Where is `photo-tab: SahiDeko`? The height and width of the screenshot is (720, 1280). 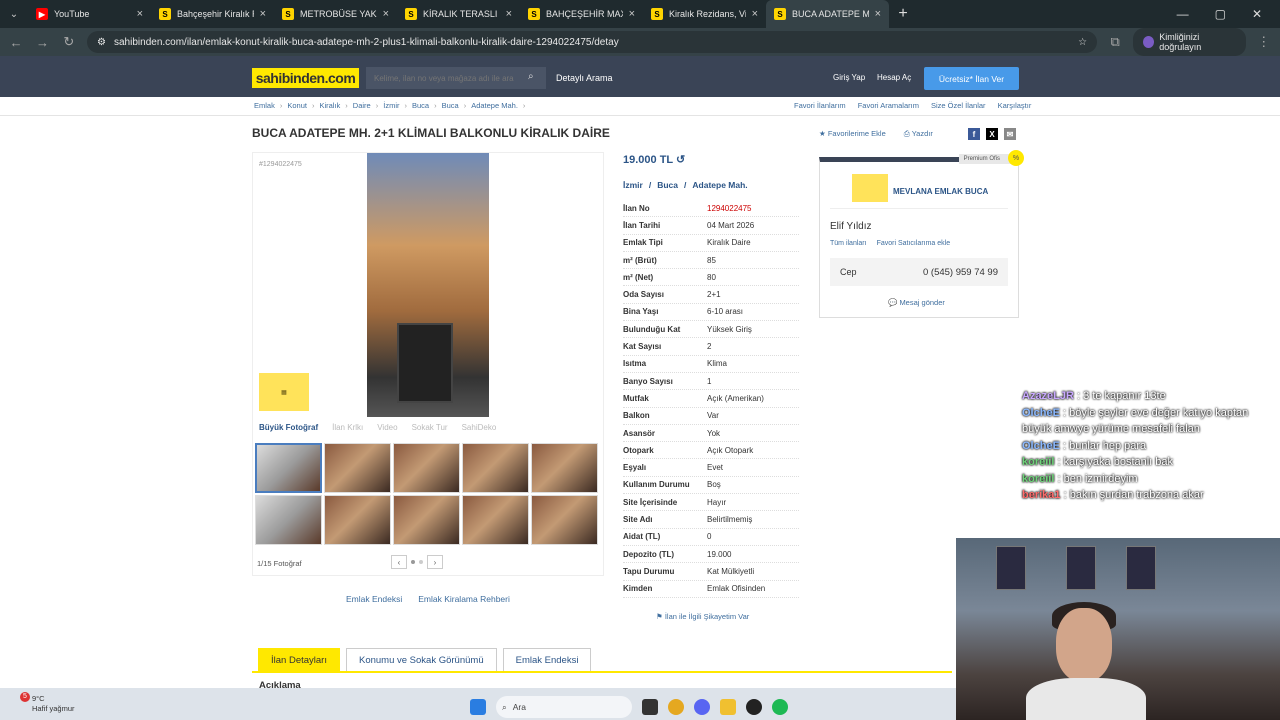 photo-tab: SahiDeko is located at coordinates (479, 427).